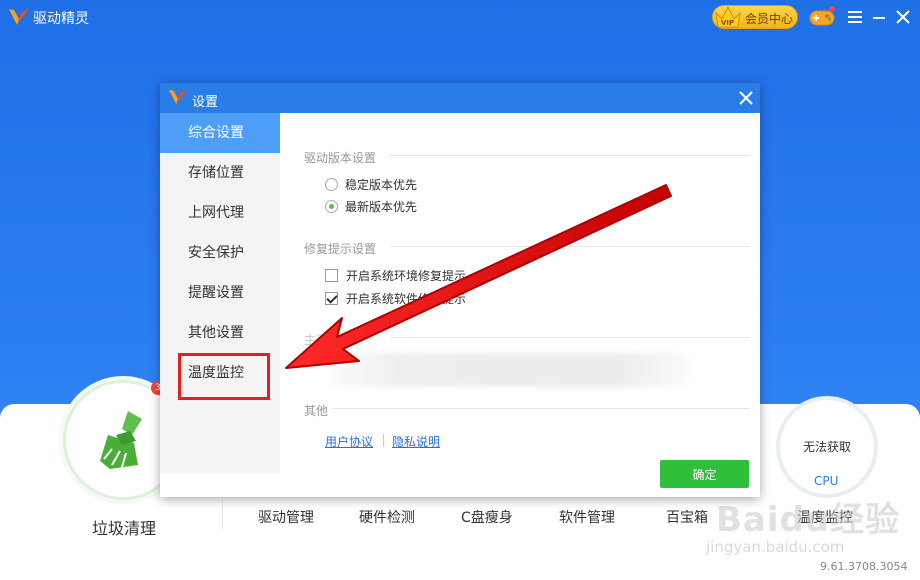 The height and width of the screenshot is (580, 920). Describe the element at coordinates (220, 173) in the screenshot. I see `menu-storage-location: 存储位置` at that location.